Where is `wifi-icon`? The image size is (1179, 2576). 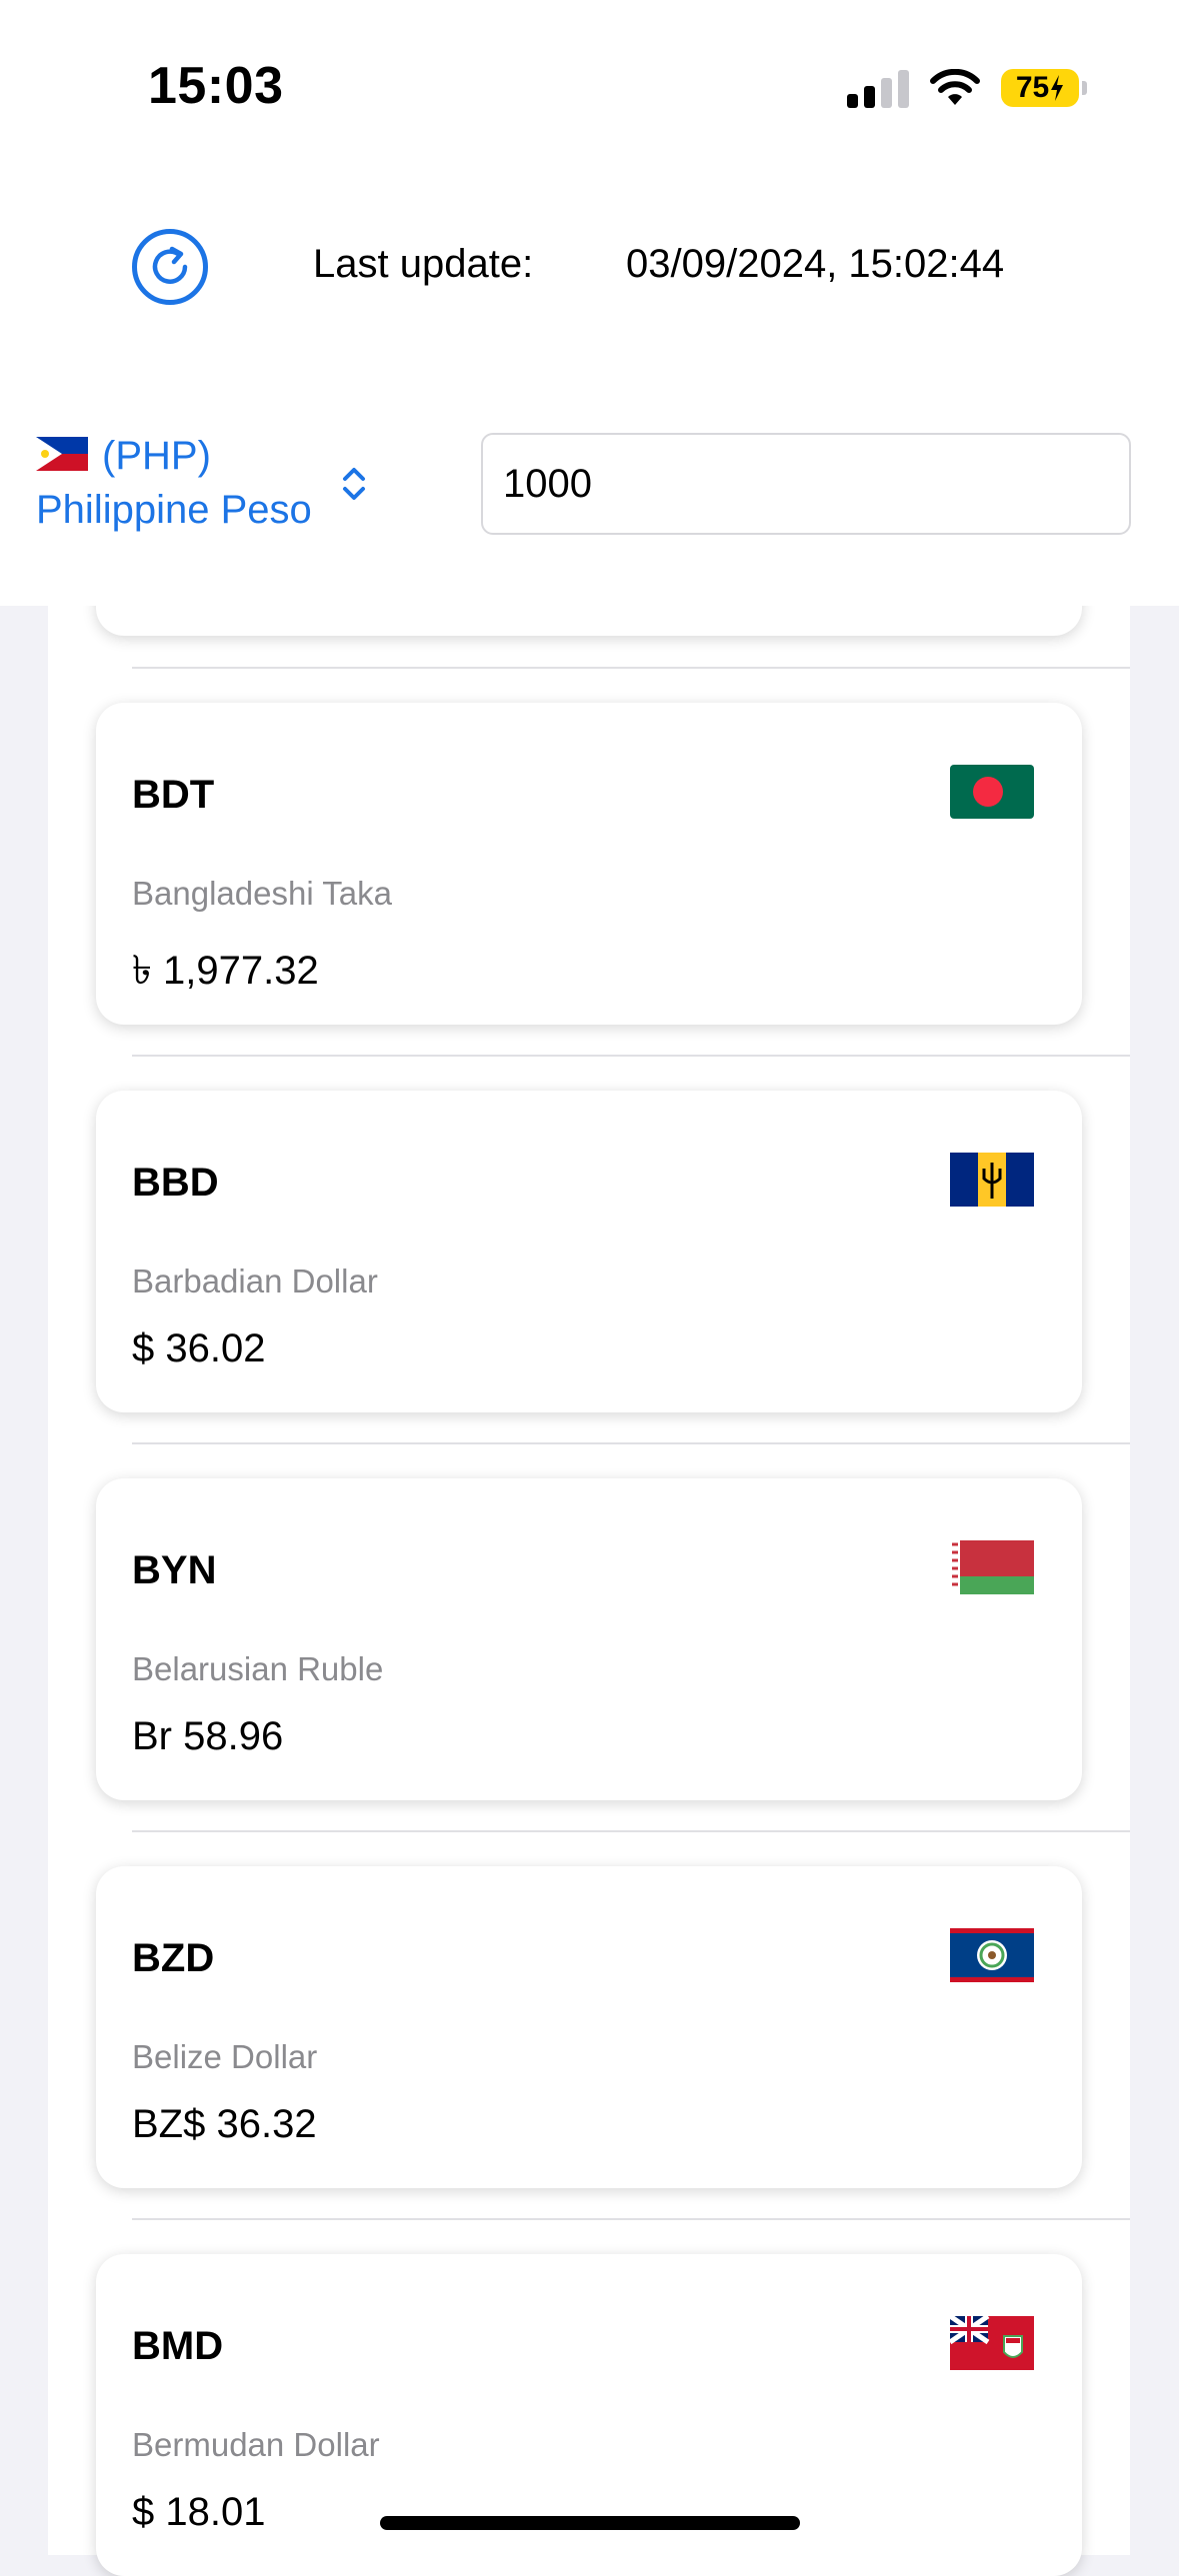 wifi-icon is located at coordinates (955, 87).